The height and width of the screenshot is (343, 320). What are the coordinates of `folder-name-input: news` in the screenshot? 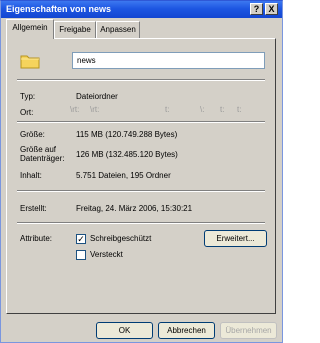 It's located at (168, 60).